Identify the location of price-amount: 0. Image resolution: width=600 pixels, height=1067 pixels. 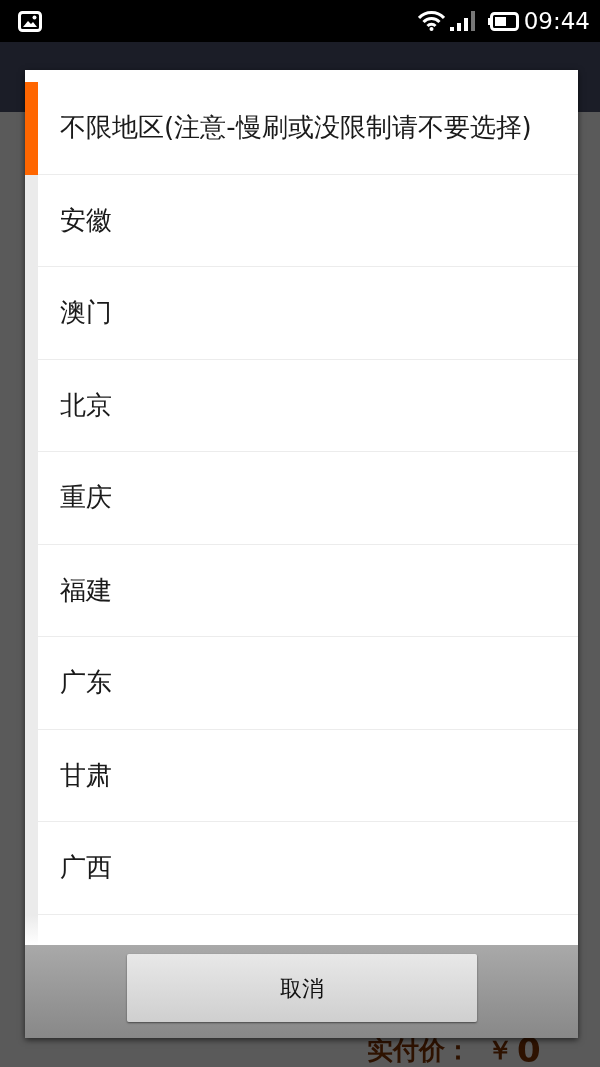
(529, 1050).